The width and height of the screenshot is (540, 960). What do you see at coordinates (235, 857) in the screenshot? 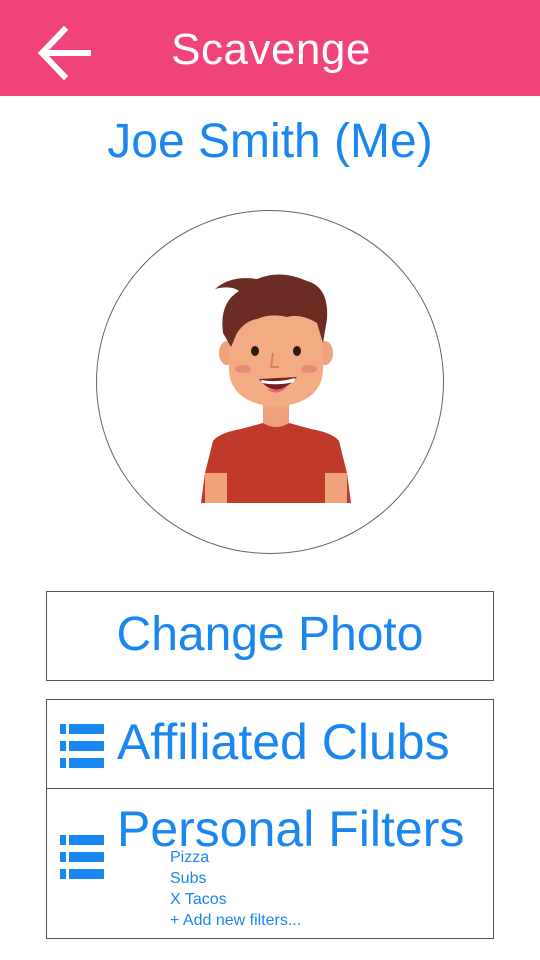
I see `filter-item-pizza: Pizza` at bounding box center [235, 857].